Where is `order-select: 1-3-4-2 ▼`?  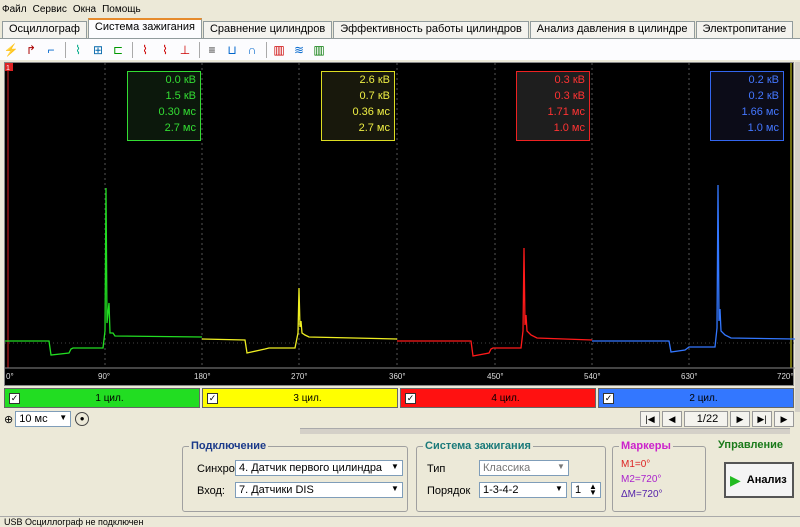 order-select: 1-3-4-2 ▼ is located at coordinates (523, 490).